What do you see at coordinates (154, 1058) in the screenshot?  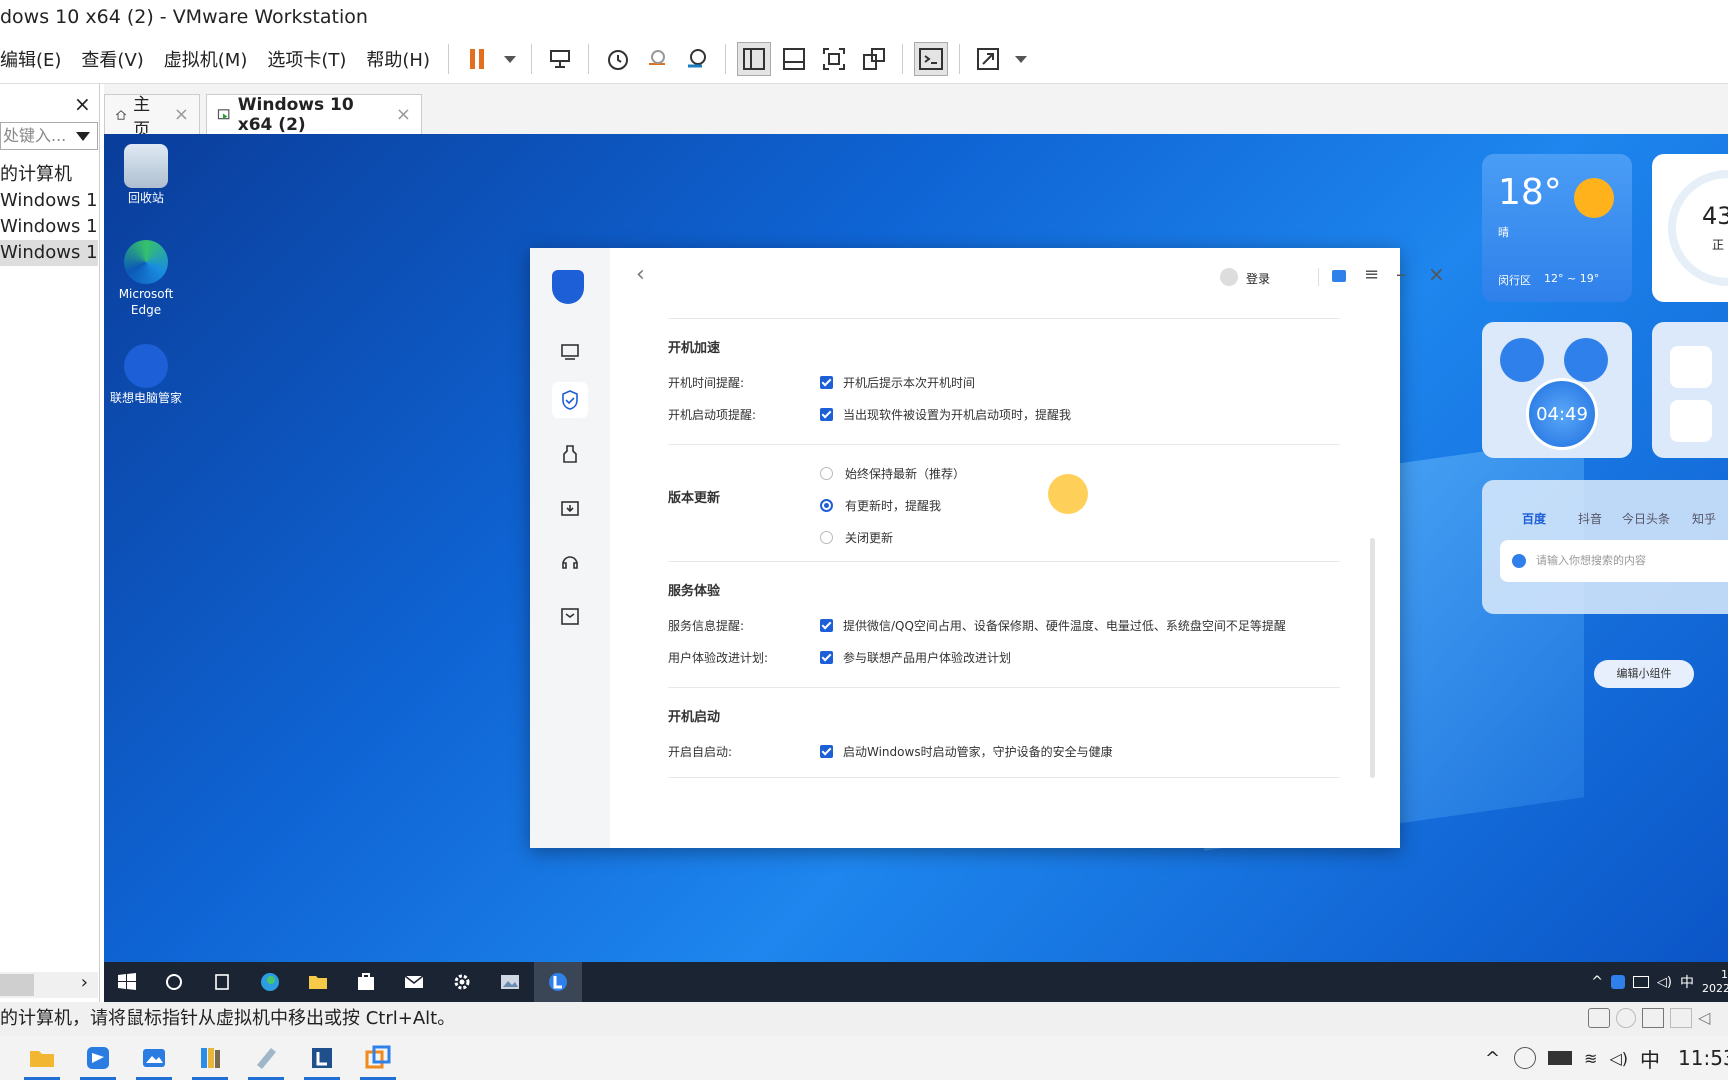 I see `host-taskbar-photos` at bounding box center [154, 1058].